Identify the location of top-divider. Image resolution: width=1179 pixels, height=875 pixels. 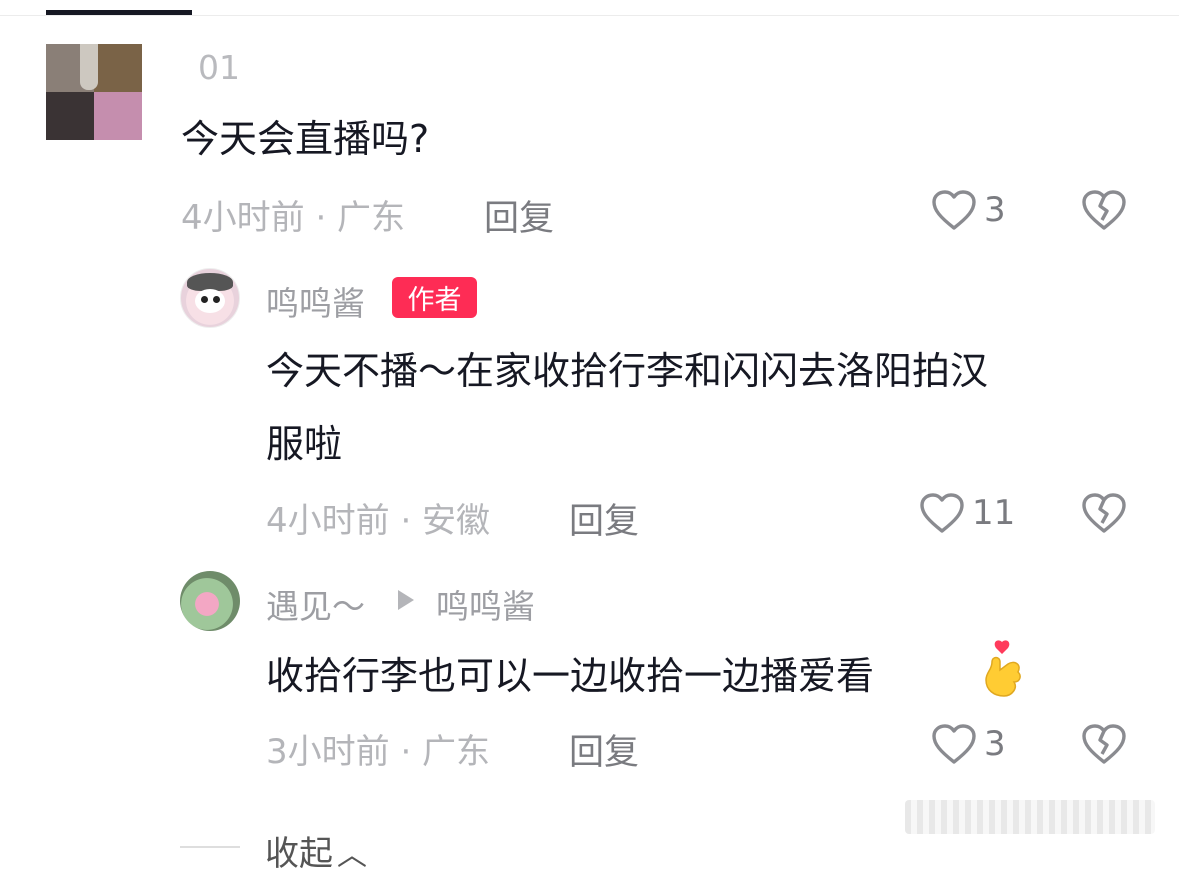
(589, 15).